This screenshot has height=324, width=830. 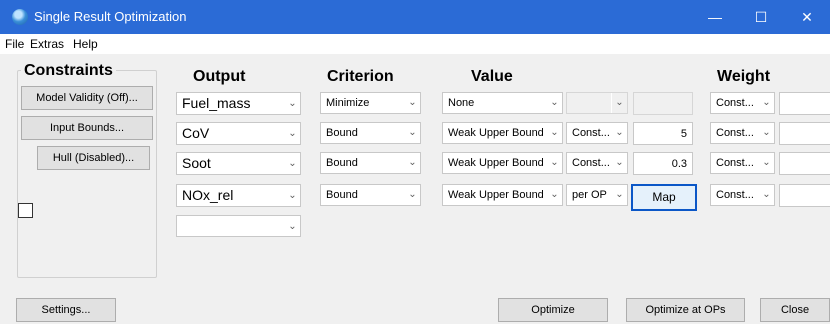 What do you see at coordinates (216, 103) in the screenshot?
I see `output-value: Fuel_mass` at bounding box center [216, 103].